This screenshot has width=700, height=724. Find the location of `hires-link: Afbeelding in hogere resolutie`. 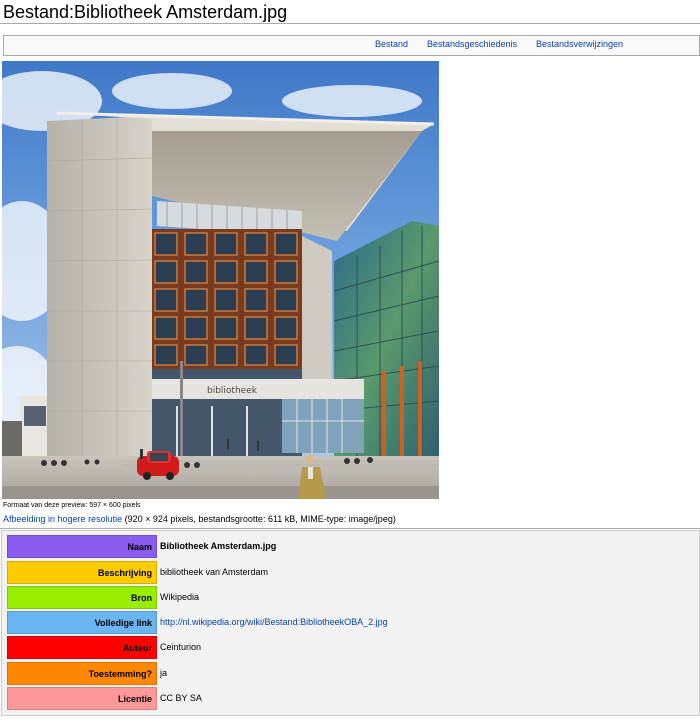

hires-link: Afbeelding in hogere resolutie is located at coordinates (62, 519).